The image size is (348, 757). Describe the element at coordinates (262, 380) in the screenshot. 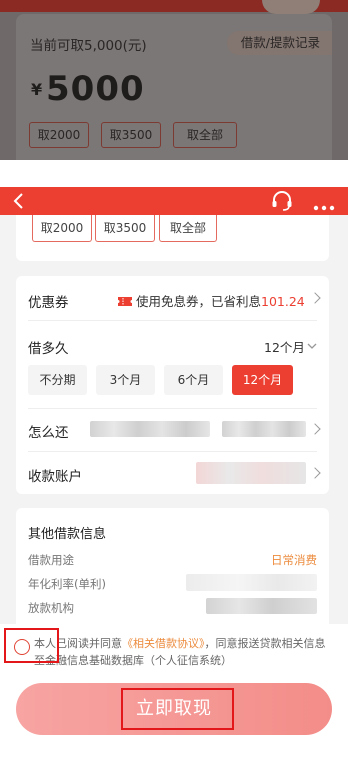

I see `term-option-12-months: 12个月` at that location.